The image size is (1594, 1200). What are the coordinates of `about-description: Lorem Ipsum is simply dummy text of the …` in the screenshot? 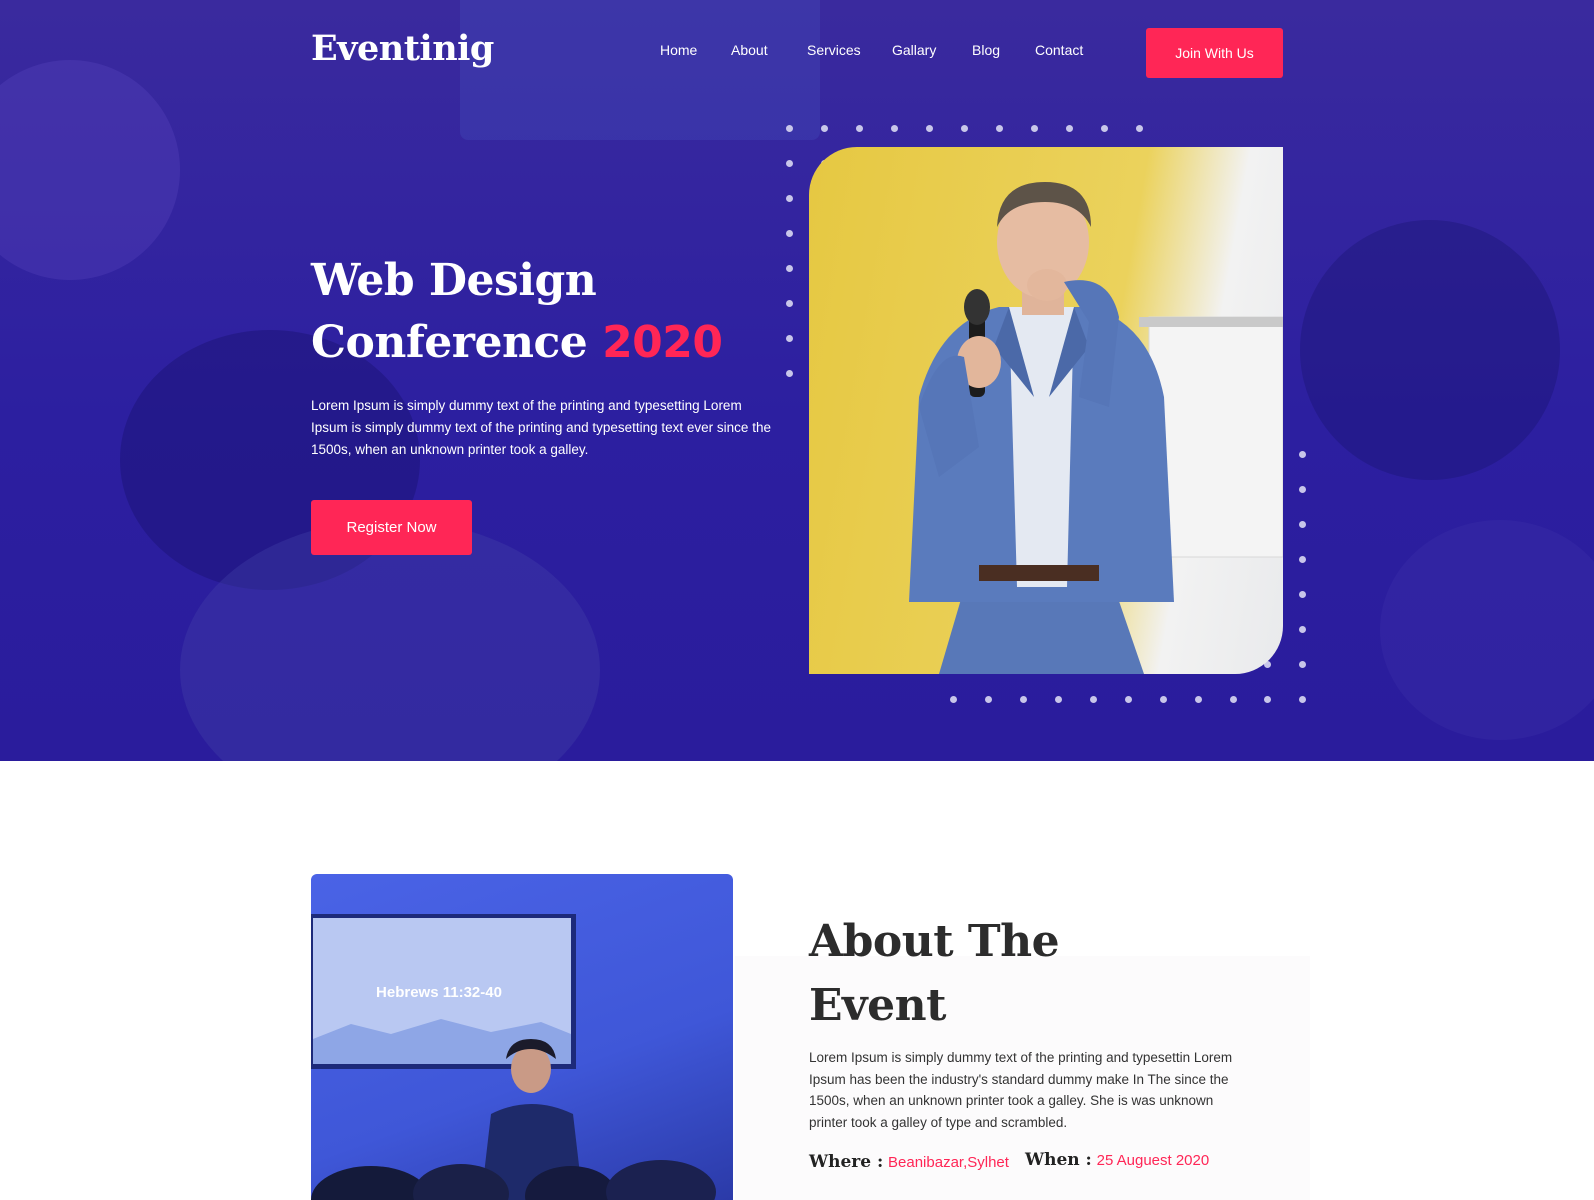 It's located at (1021, 1090).